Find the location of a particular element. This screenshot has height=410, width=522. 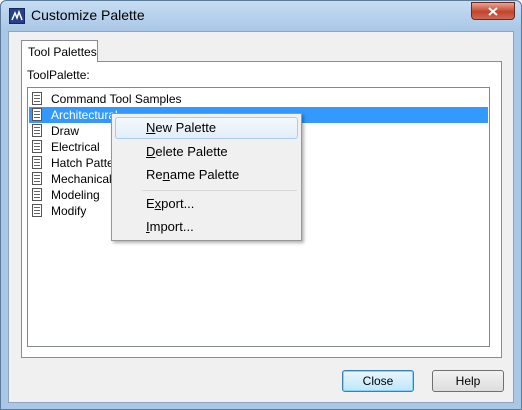

list-item: Command Tool Samples is located at coordinates (258, 99).